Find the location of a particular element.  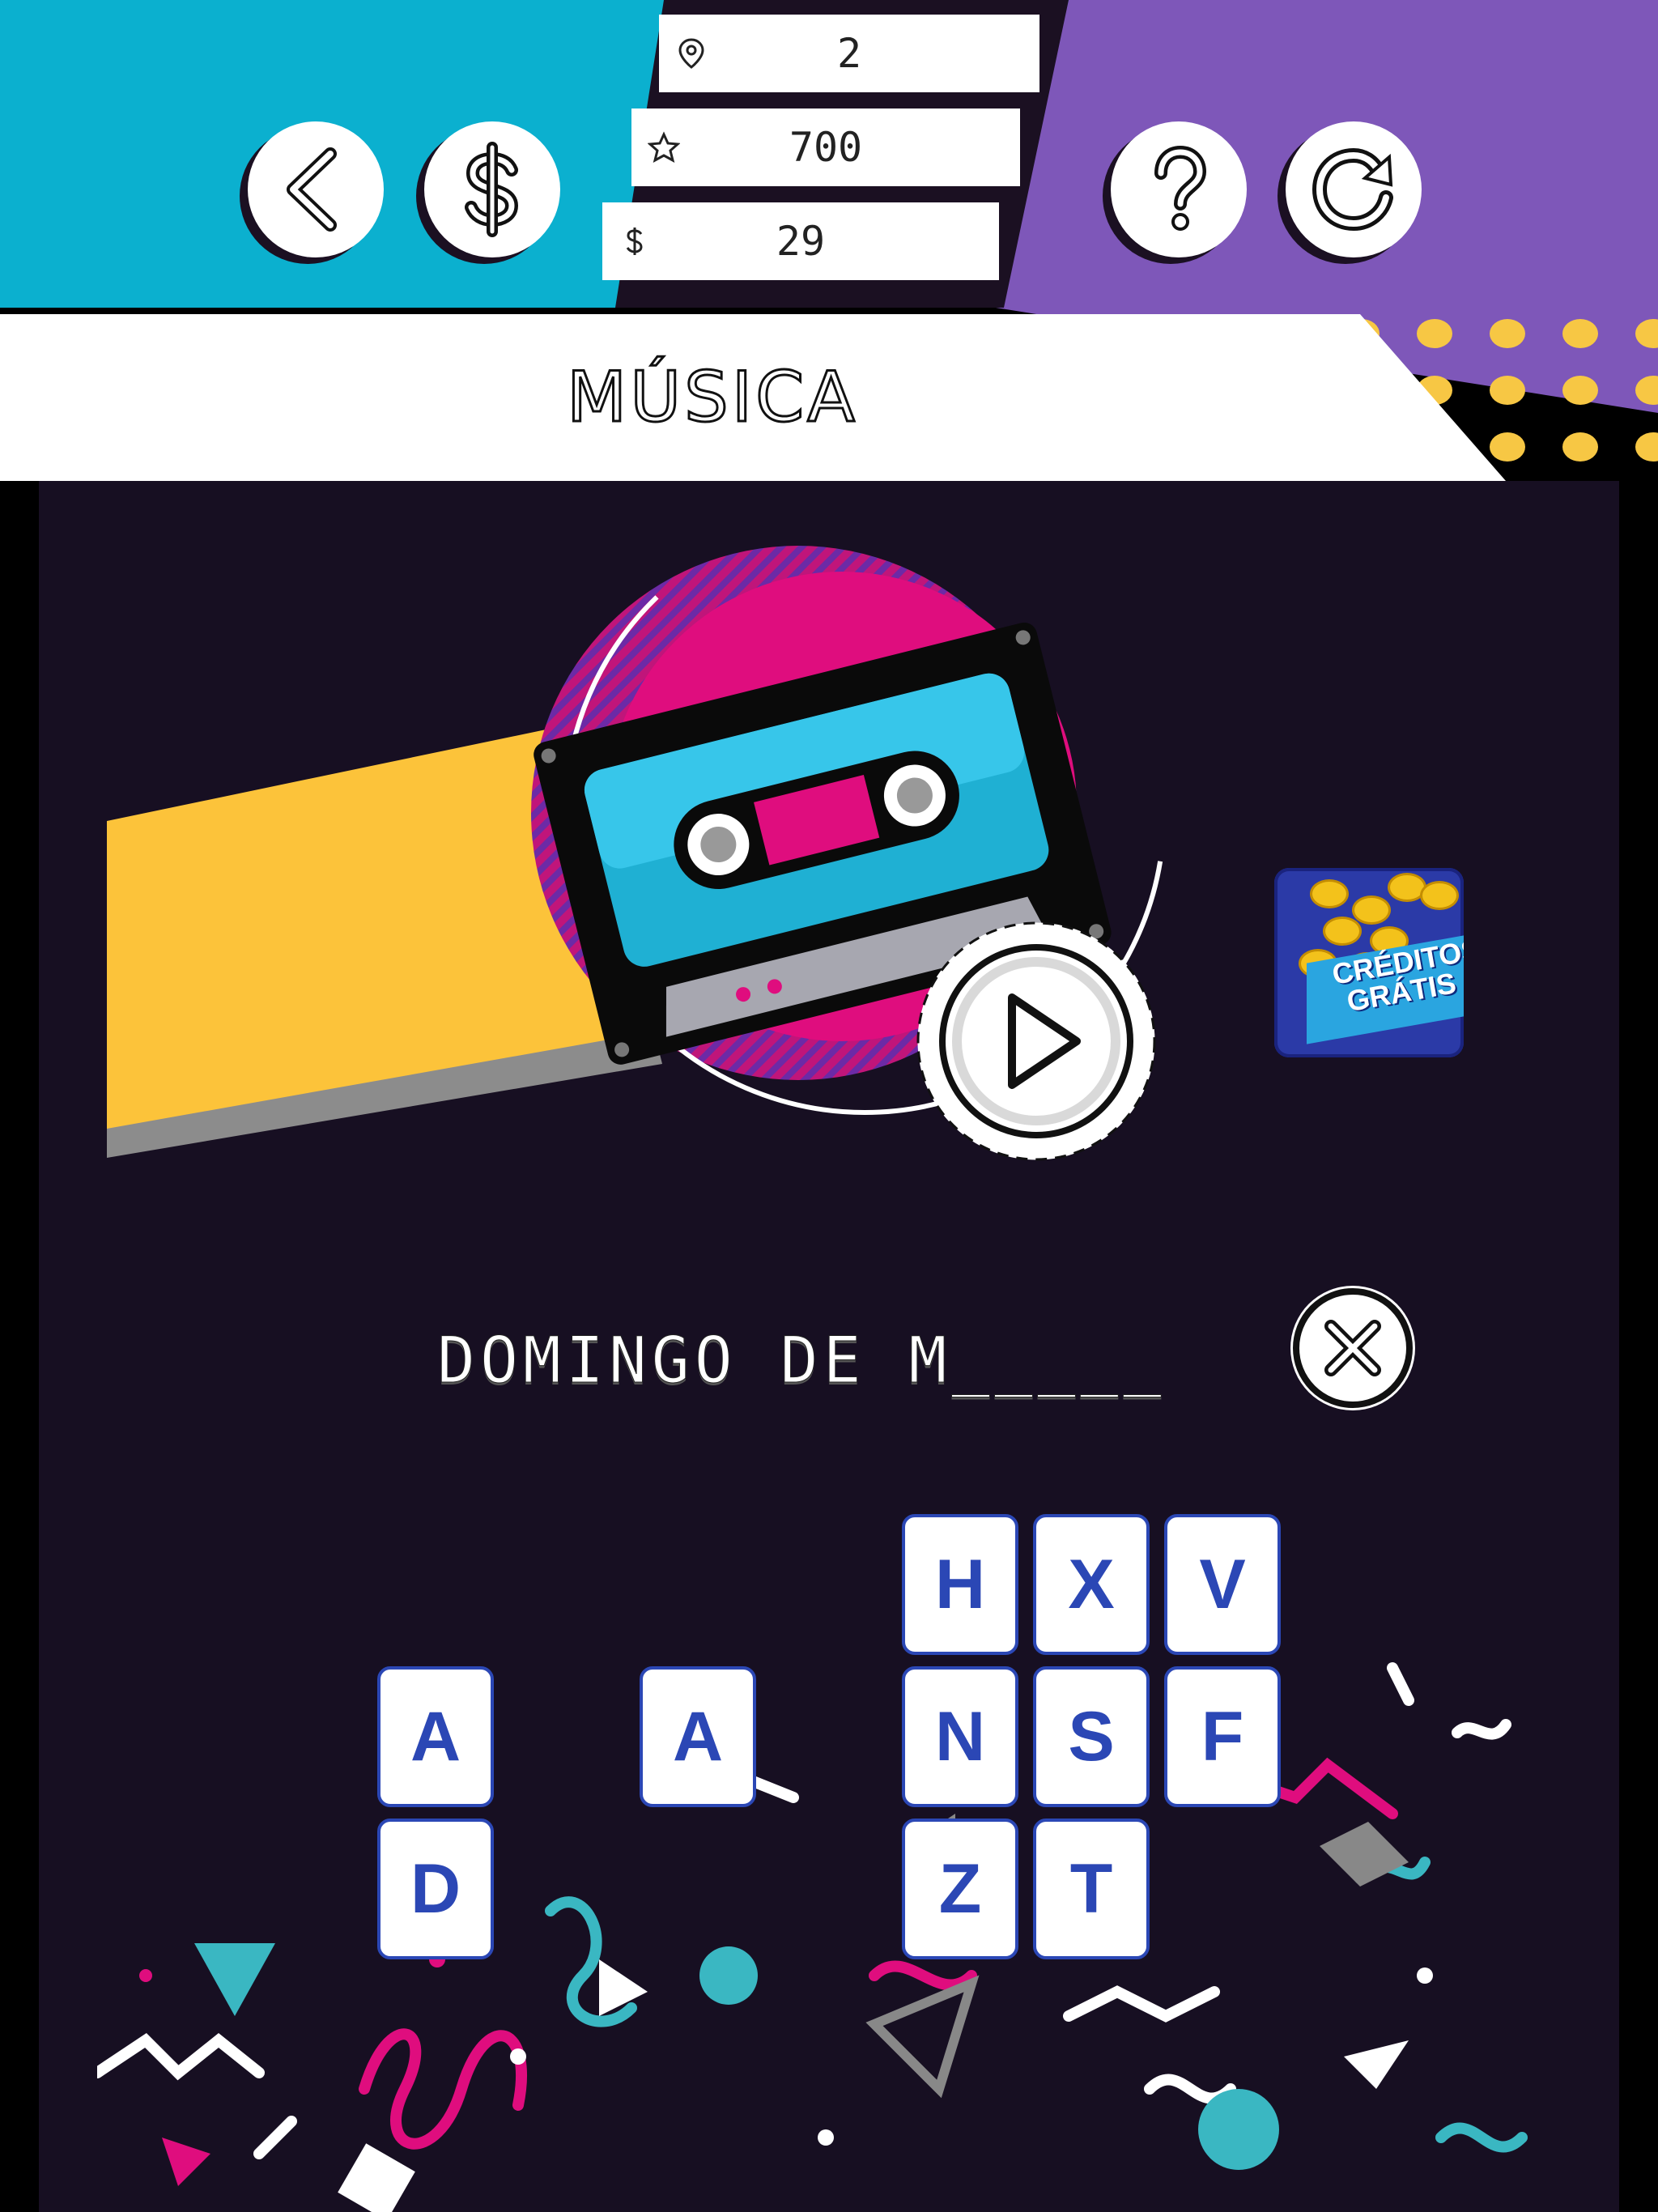

shop-button is located at coordinates (492, 189).